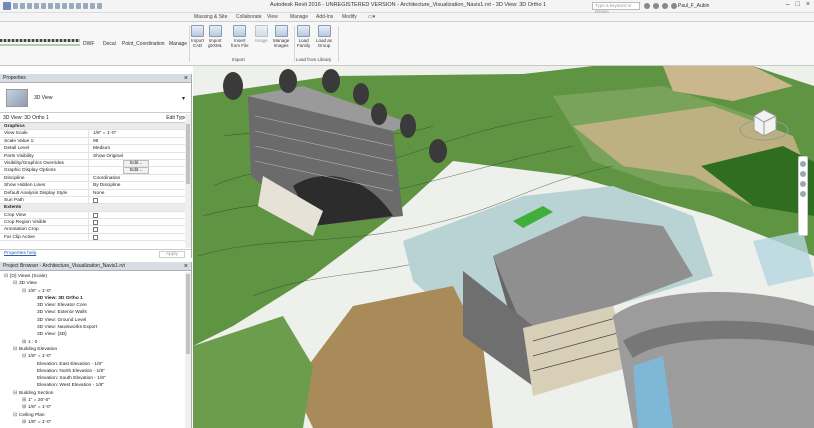 This screenshot has height=428, width=814. What do you see at coordinates (78, 6) in the screenshot?
I see `3d-view-icon` at bounding box center [78, 6].